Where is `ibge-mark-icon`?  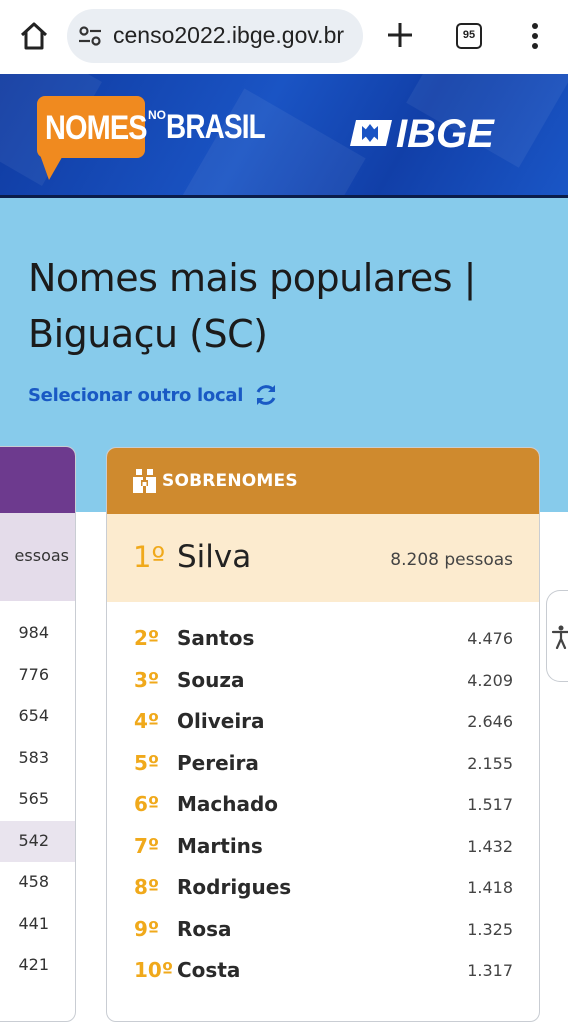
ibge-mark-icon is located at coordinates (371, 133).